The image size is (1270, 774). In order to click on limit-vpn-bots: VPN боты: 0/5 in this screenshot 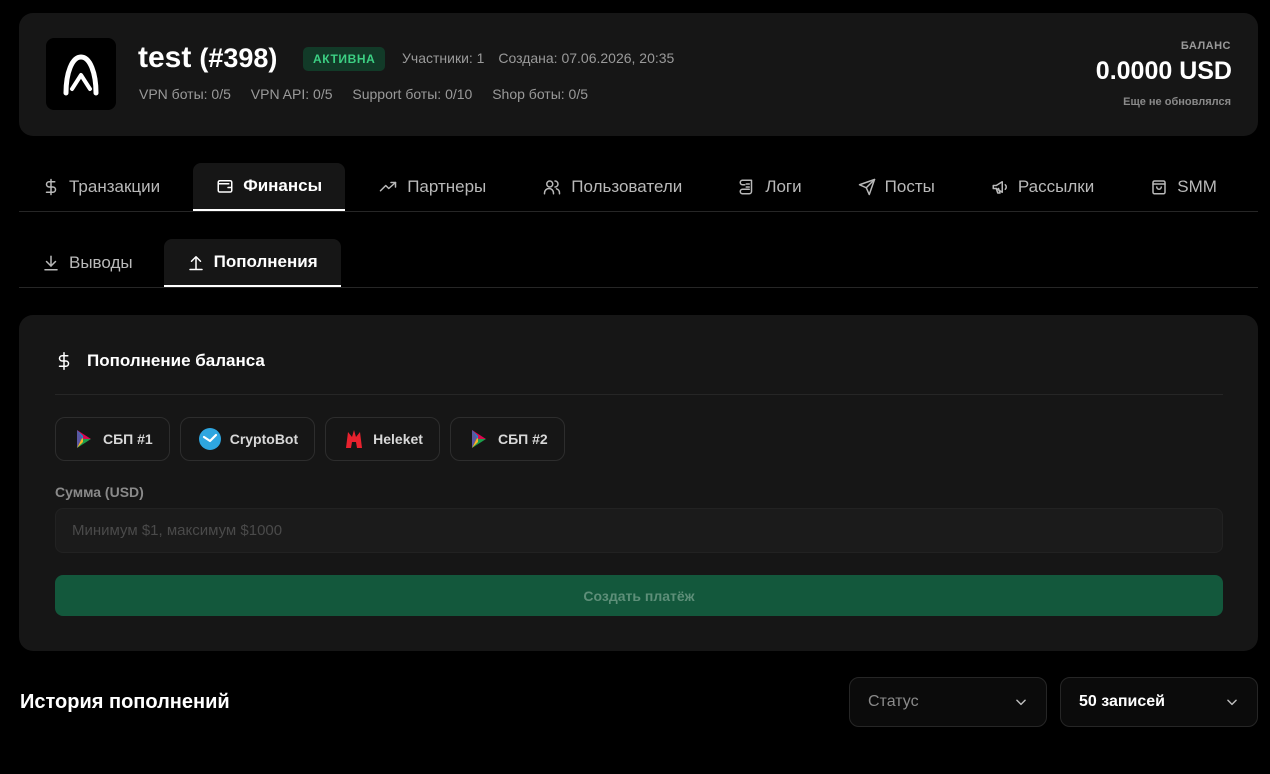, I will do `click(185, 94)`.